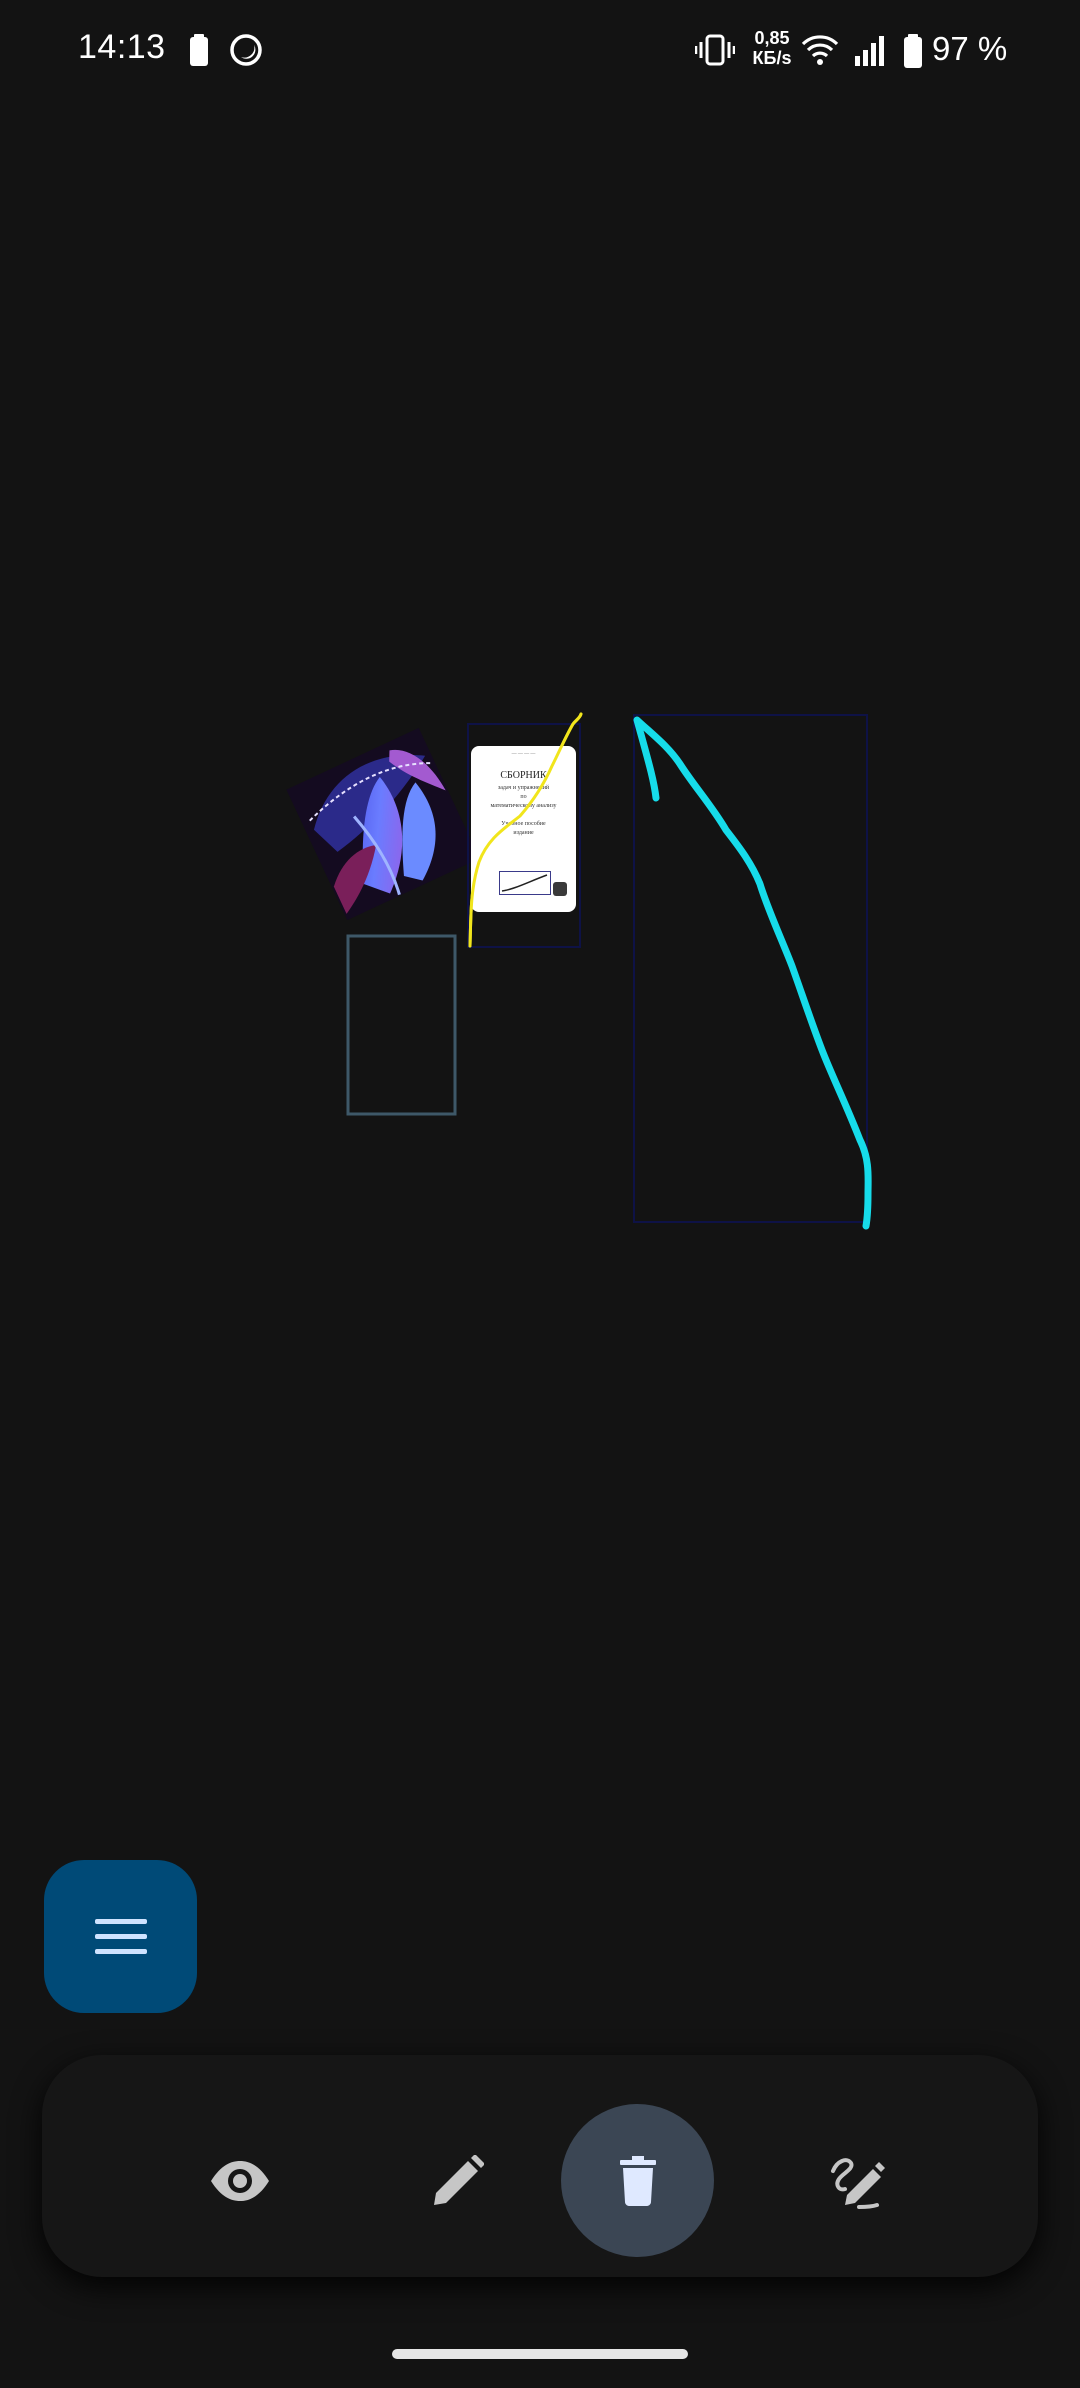 The height and width of the screenshot is (2388, 1080). I want to click on document-page-badge, so click(560, 889).